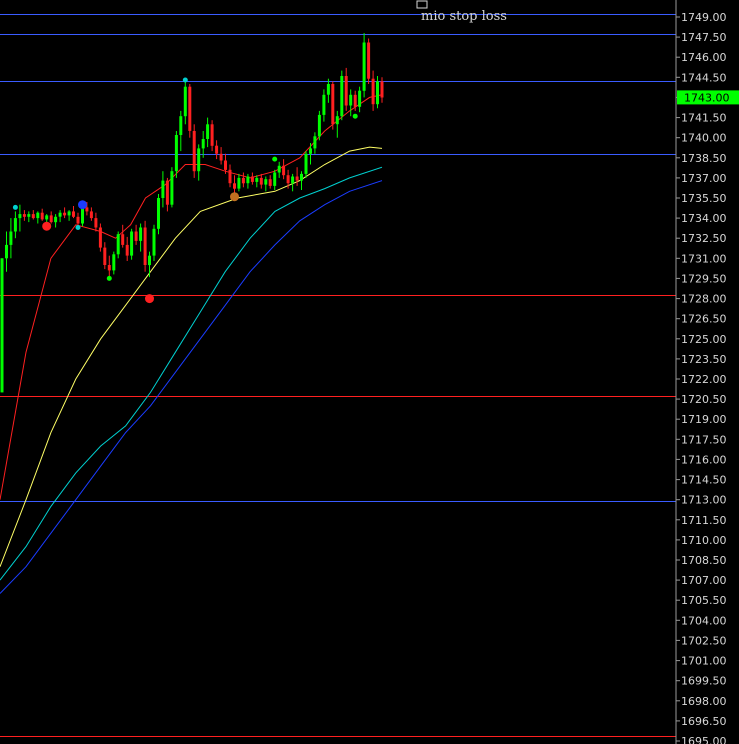  What do you see at coordinates (704, 500) in the screenshot?
I see `y-tick-label-24: 1713.00` at bounding box center [704, 500].